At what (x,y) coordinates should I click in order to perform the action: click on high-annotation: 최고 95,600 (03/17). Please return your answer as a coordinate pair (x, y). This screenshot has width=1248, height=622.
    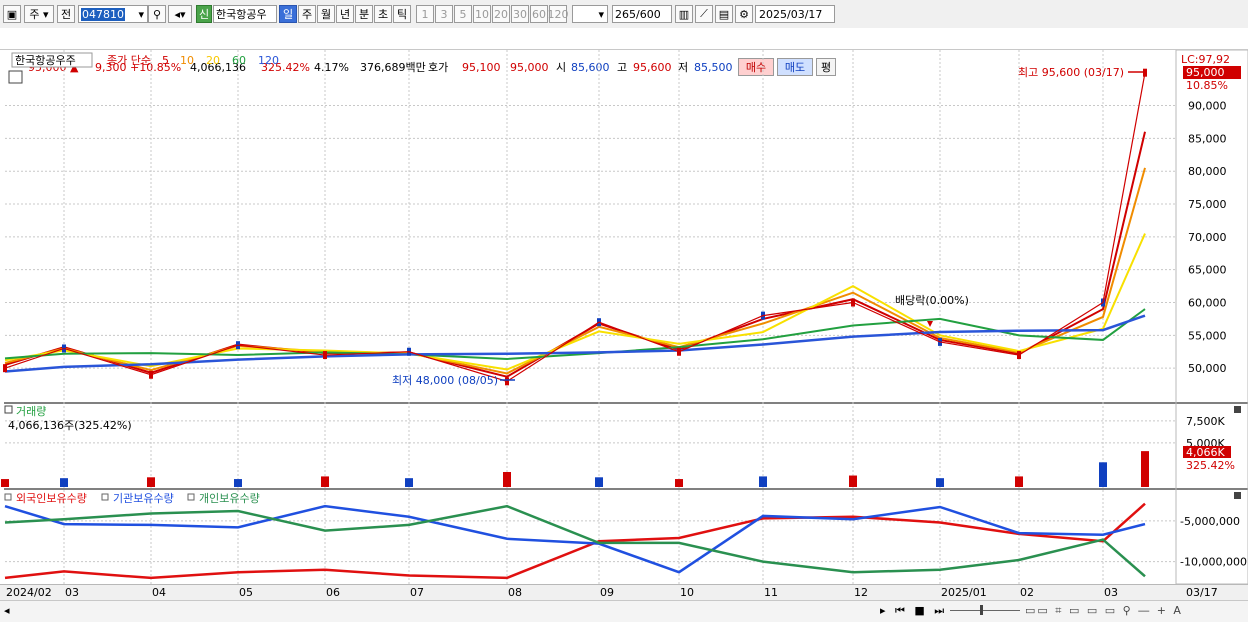
    Looking at the image, I should click on (1071, 72).